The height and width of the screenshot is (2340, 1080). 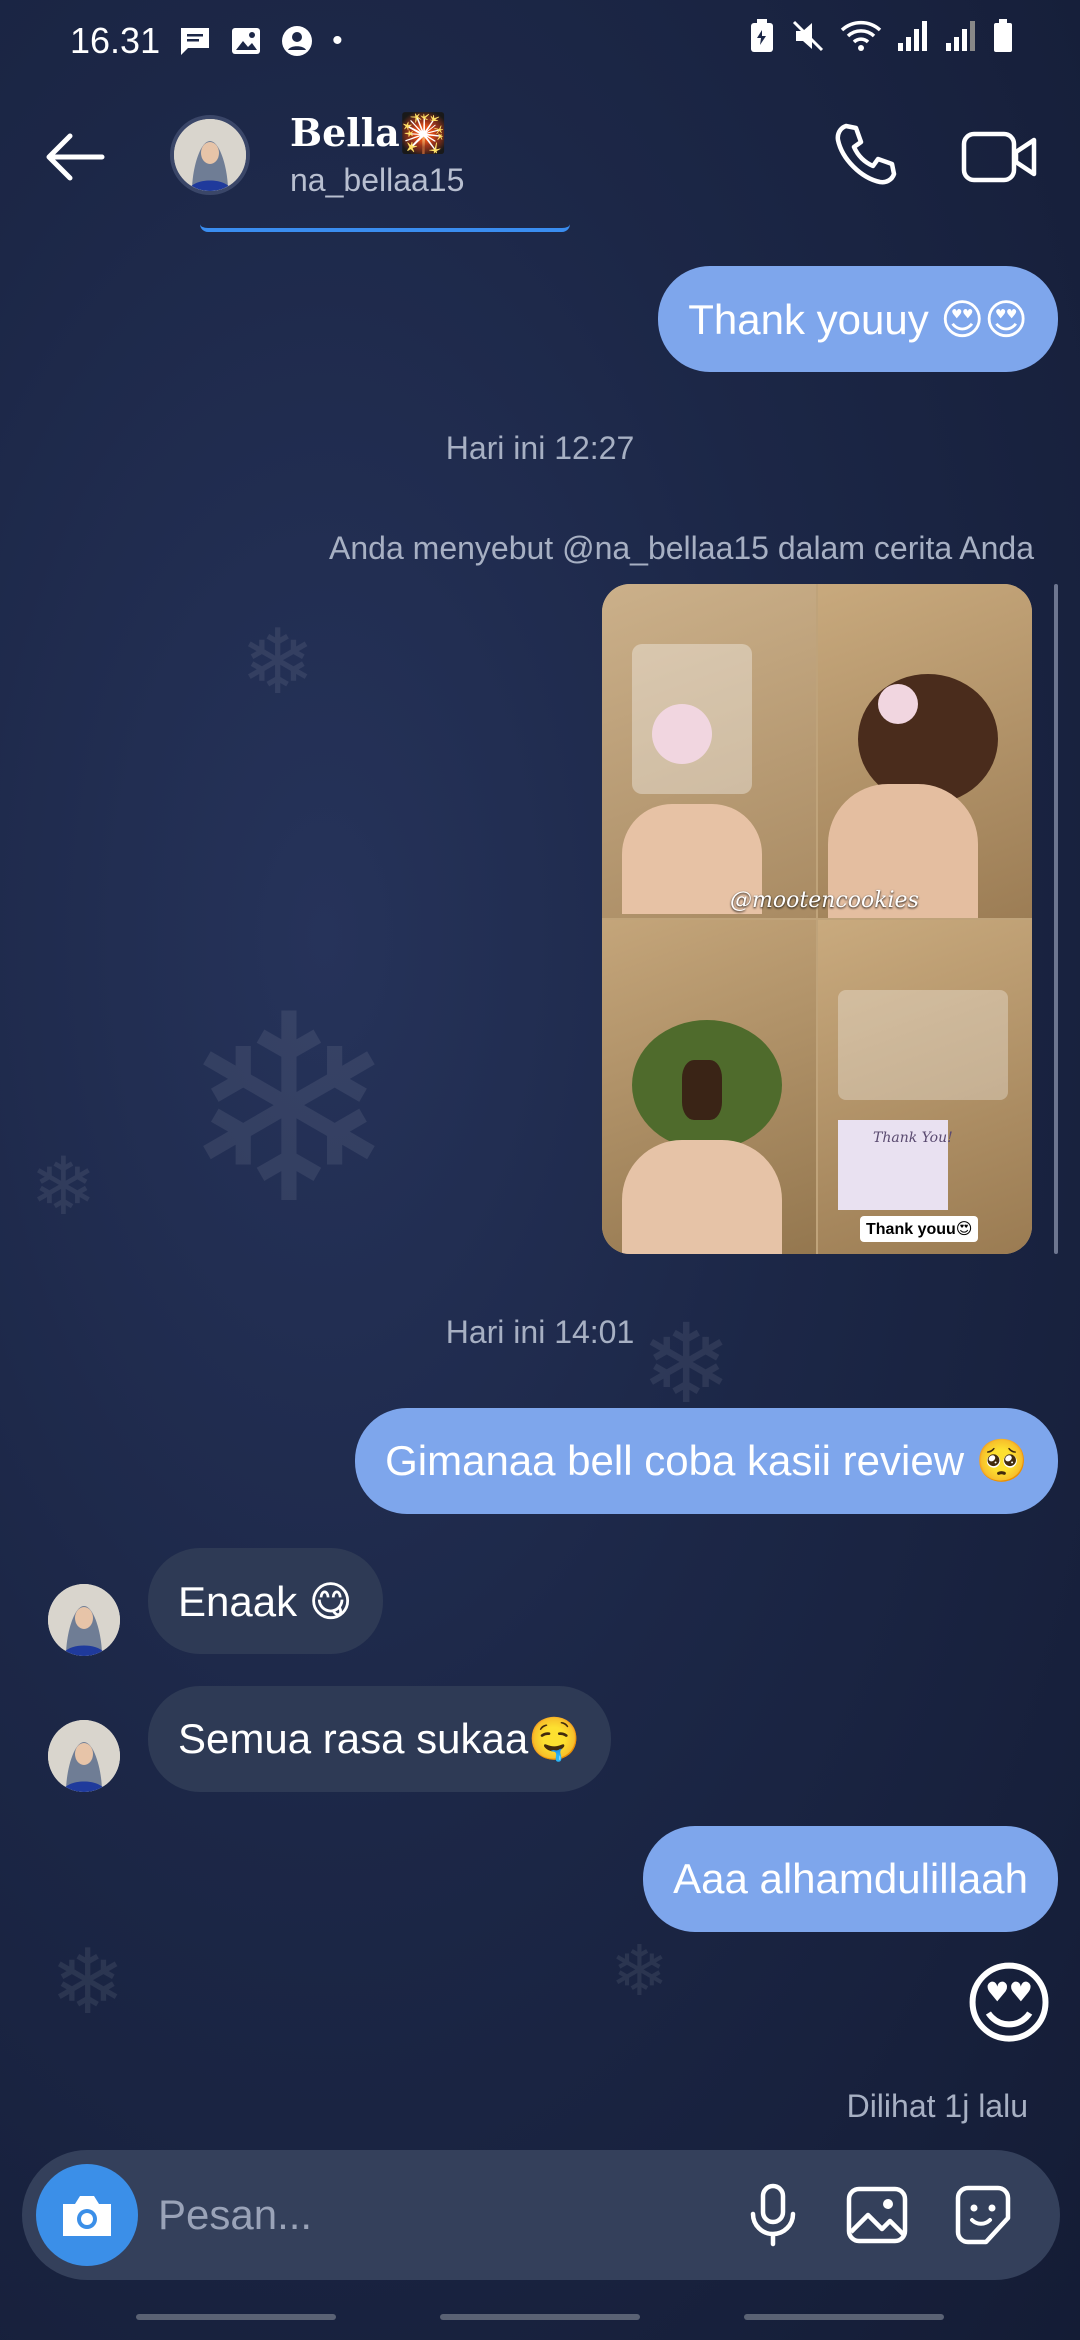 I want to click on outgoing-emoji-message: 😍, so click(x=1009, y=2005).